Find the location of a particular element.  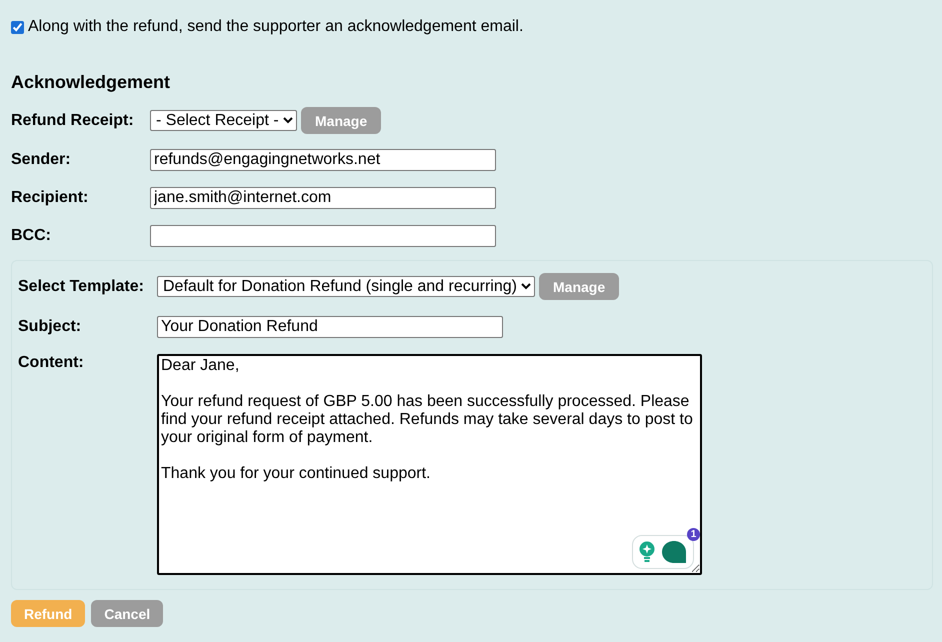

checkbox is located at coordinates (17, 27).